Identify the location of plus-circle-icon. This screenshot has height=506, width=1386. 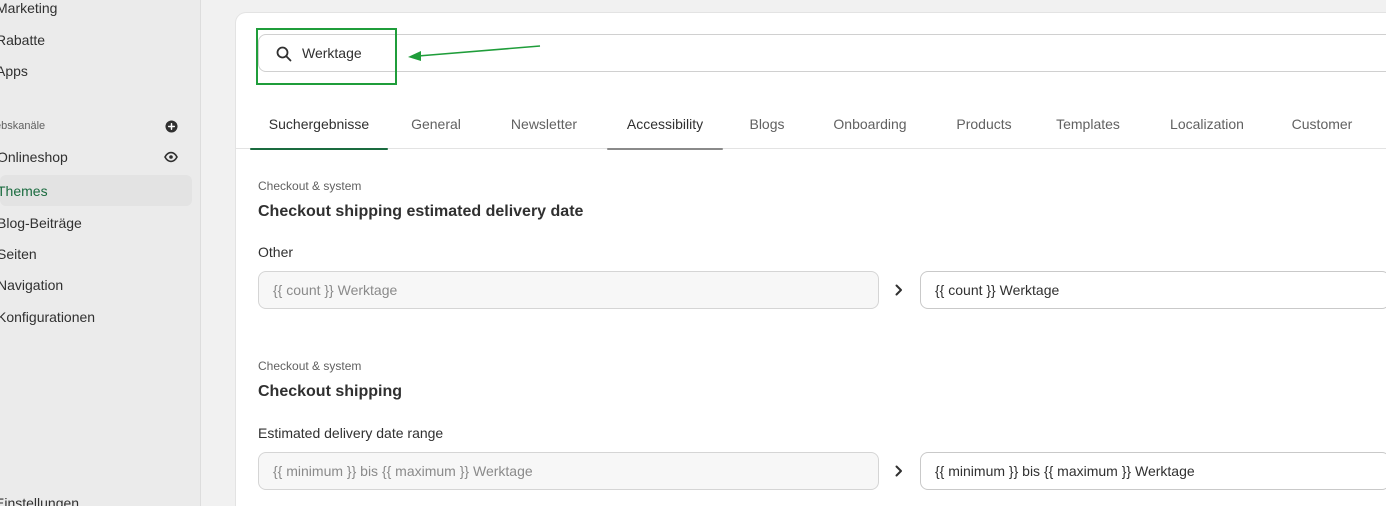
(171, 126).